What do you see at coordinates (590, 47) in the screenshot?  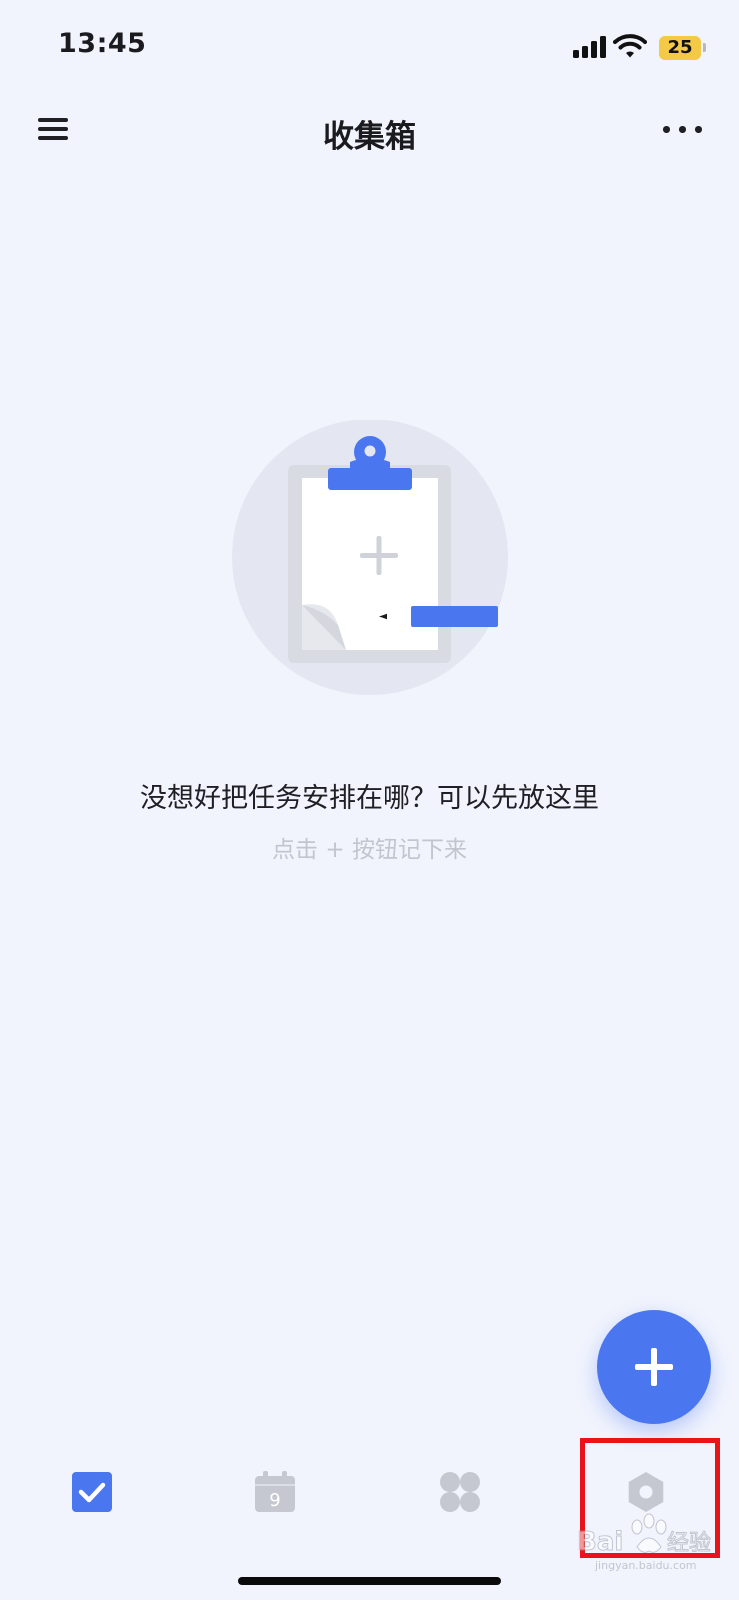 I see `signal-icon` at bounding box center [590, 47].